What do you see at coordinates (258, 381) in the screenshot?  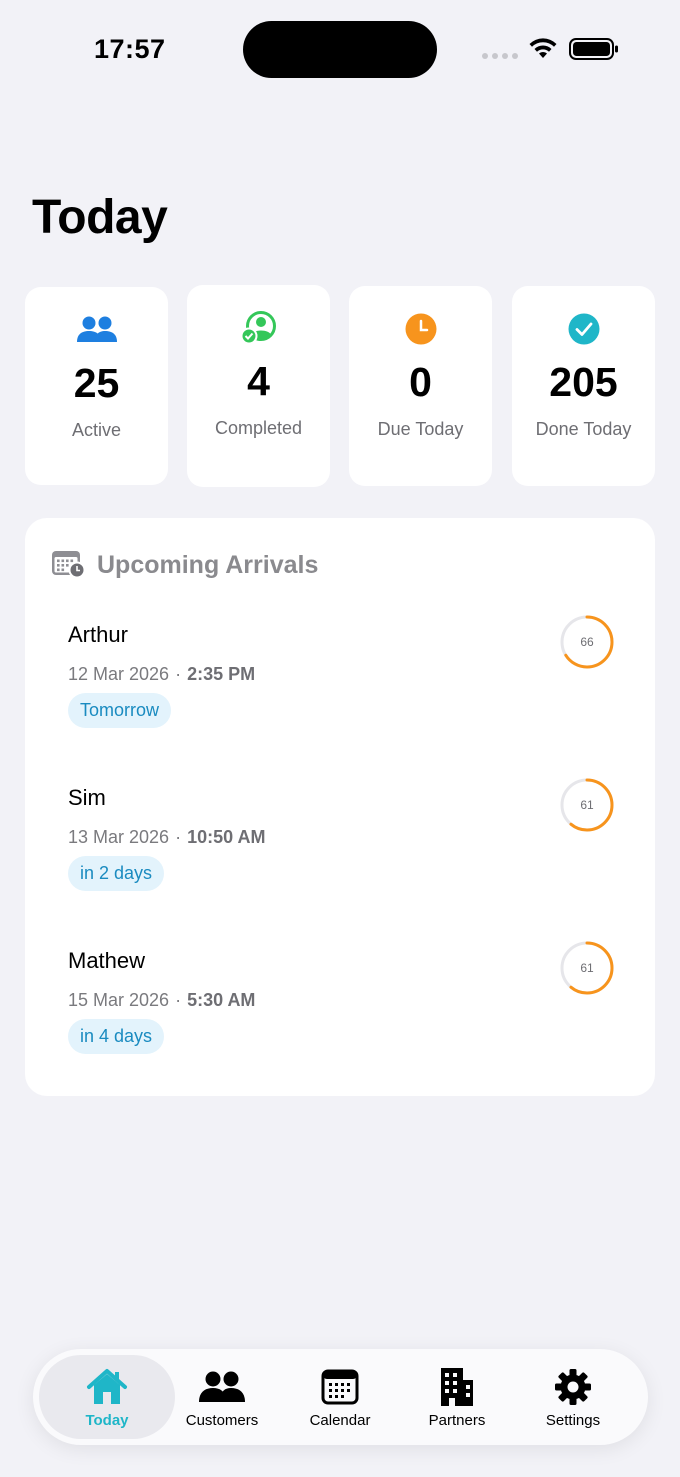 I see `stat-value: 4` at bounding box center [258, 381].